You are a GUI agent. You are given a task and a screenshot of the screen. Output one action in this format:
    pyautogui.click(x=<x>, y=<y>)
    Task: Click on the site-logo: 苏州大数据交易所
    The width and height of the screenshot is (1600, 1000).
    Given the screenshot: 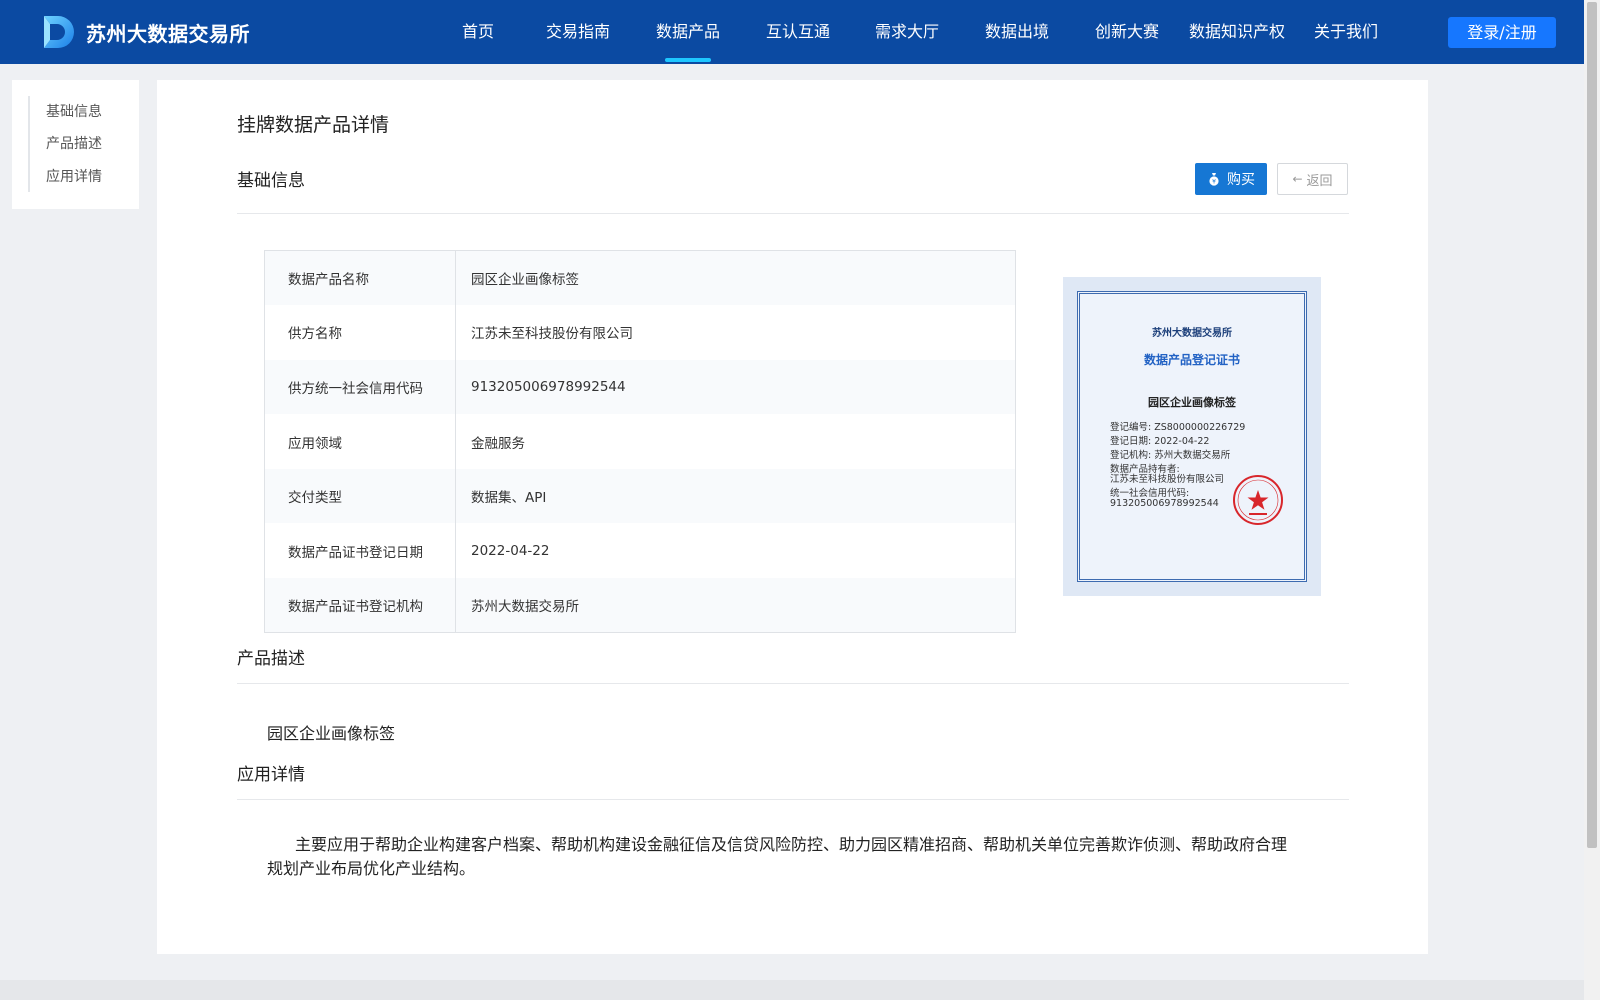 What is the action you would take?
    pyautogui.click(x=145, y=32)
    